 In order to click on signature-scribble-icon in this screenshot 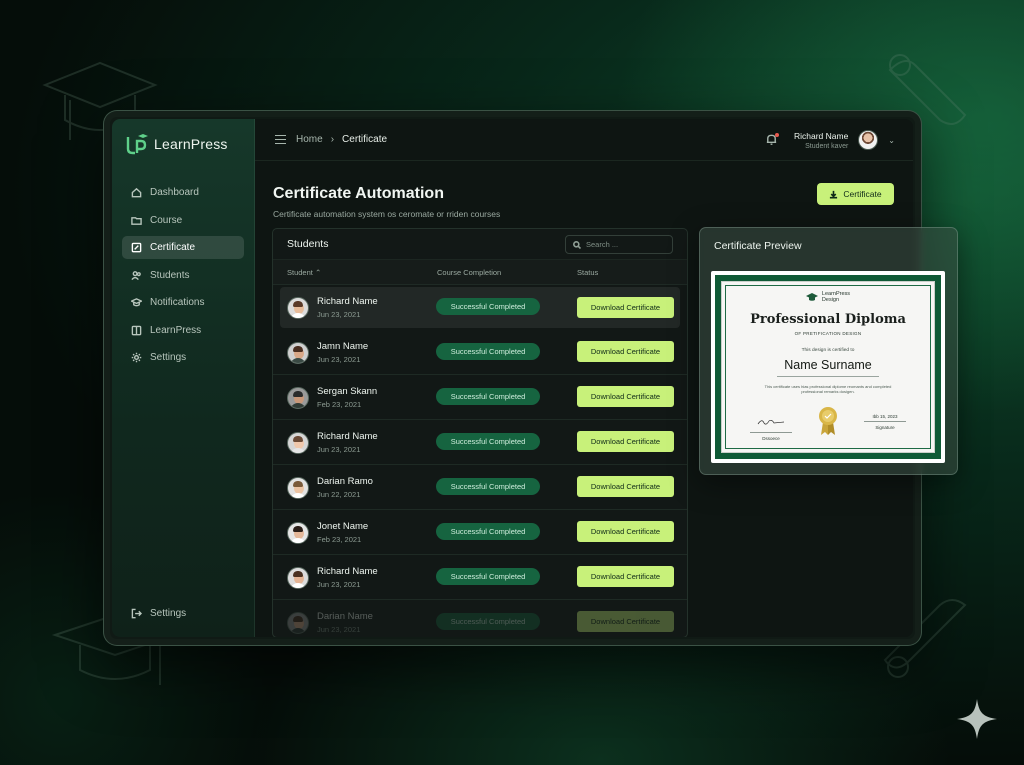, I will do `click(771, 422)`.